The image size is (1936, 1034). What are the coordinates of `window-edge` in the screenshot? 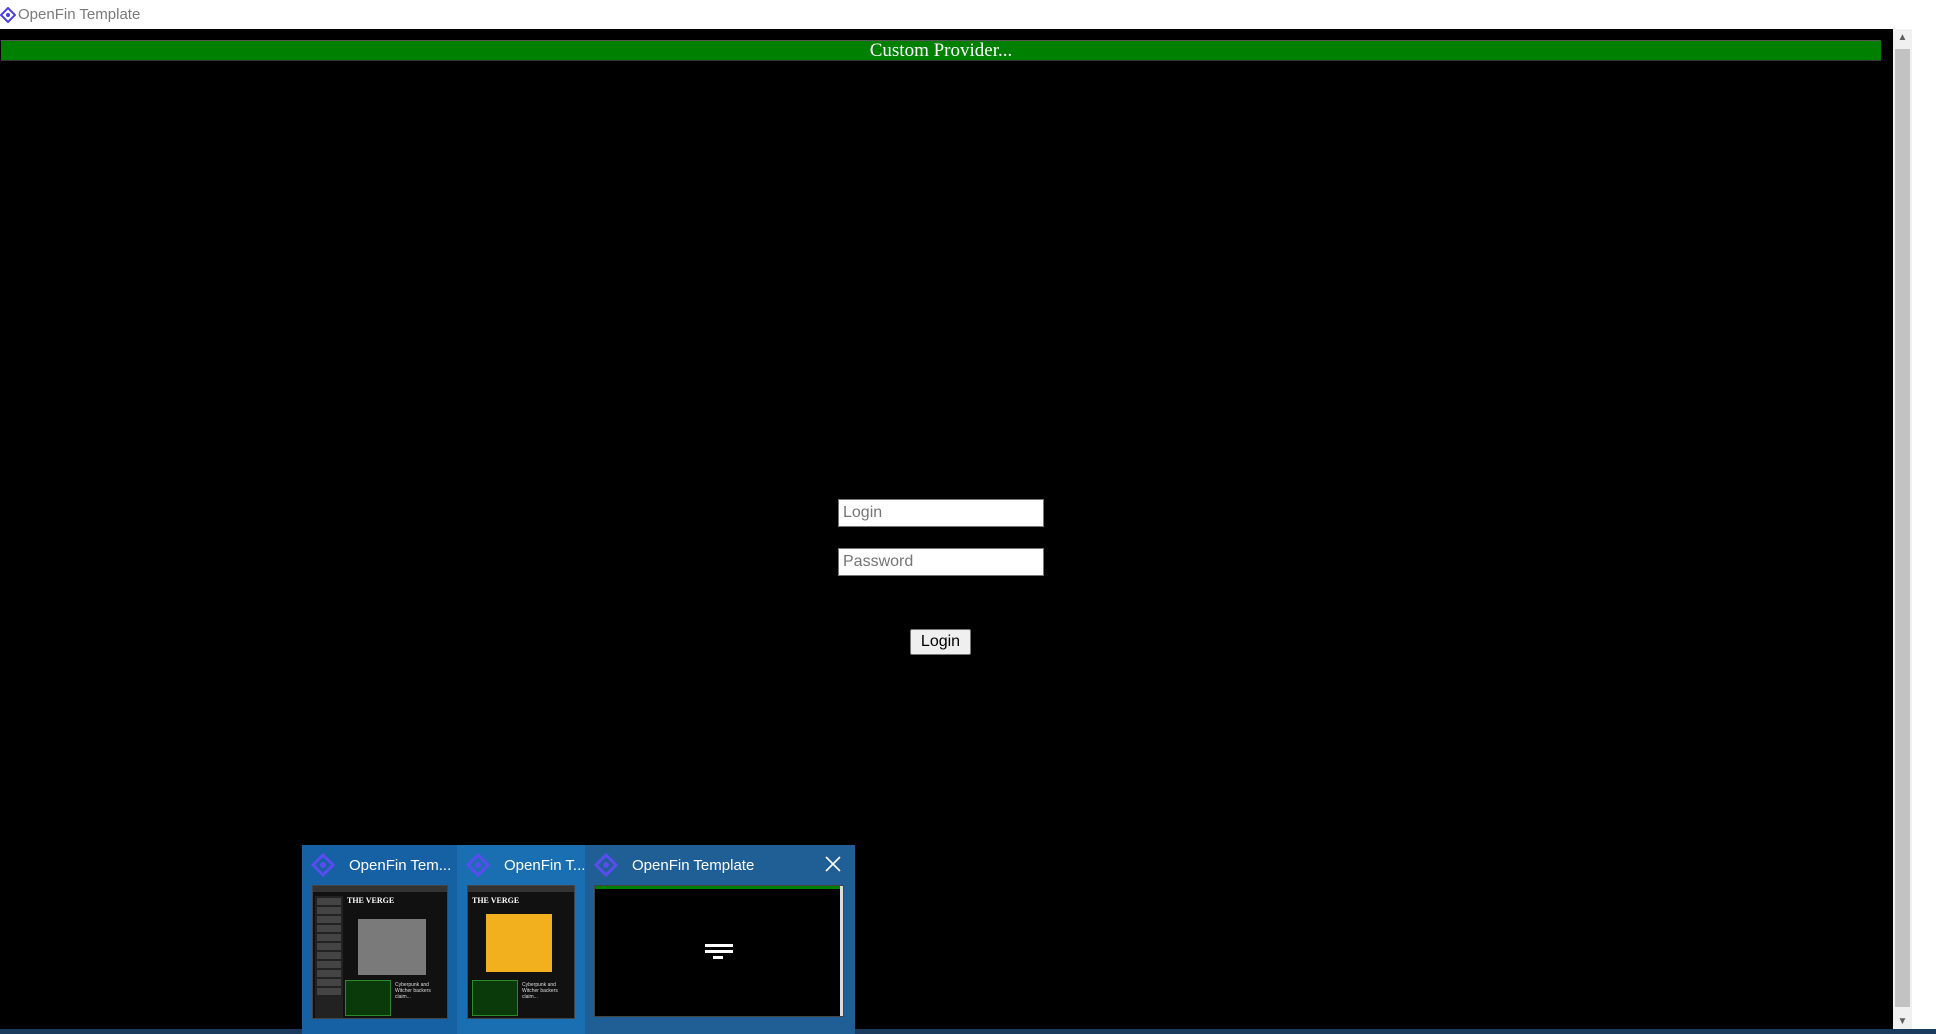 It's located at (1924, 531).